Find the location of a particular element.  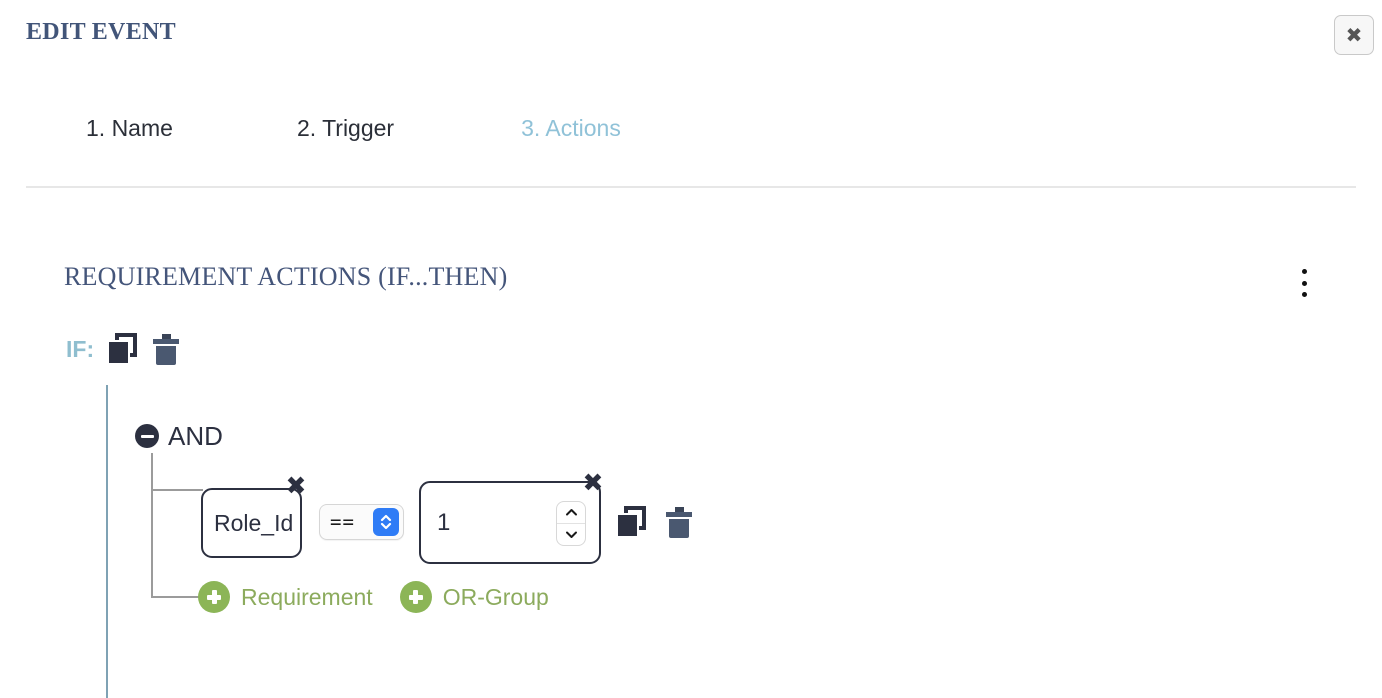

header-divider is located at coordinates (691, 187).